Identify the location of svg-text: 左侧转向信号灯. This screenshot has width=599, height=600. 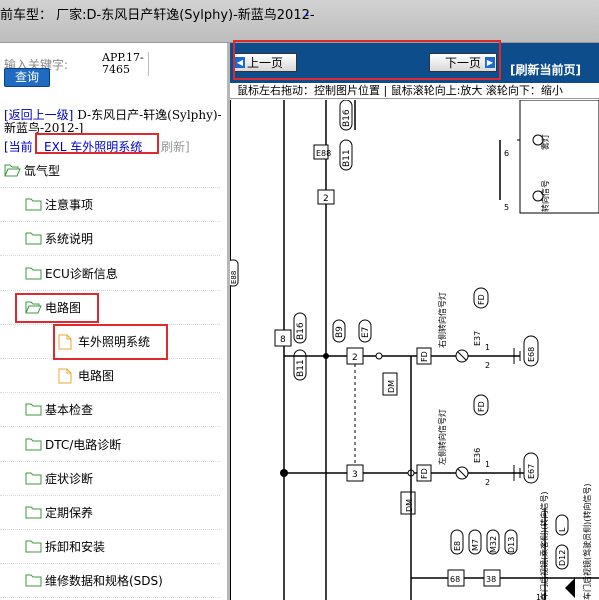
(442, 437).